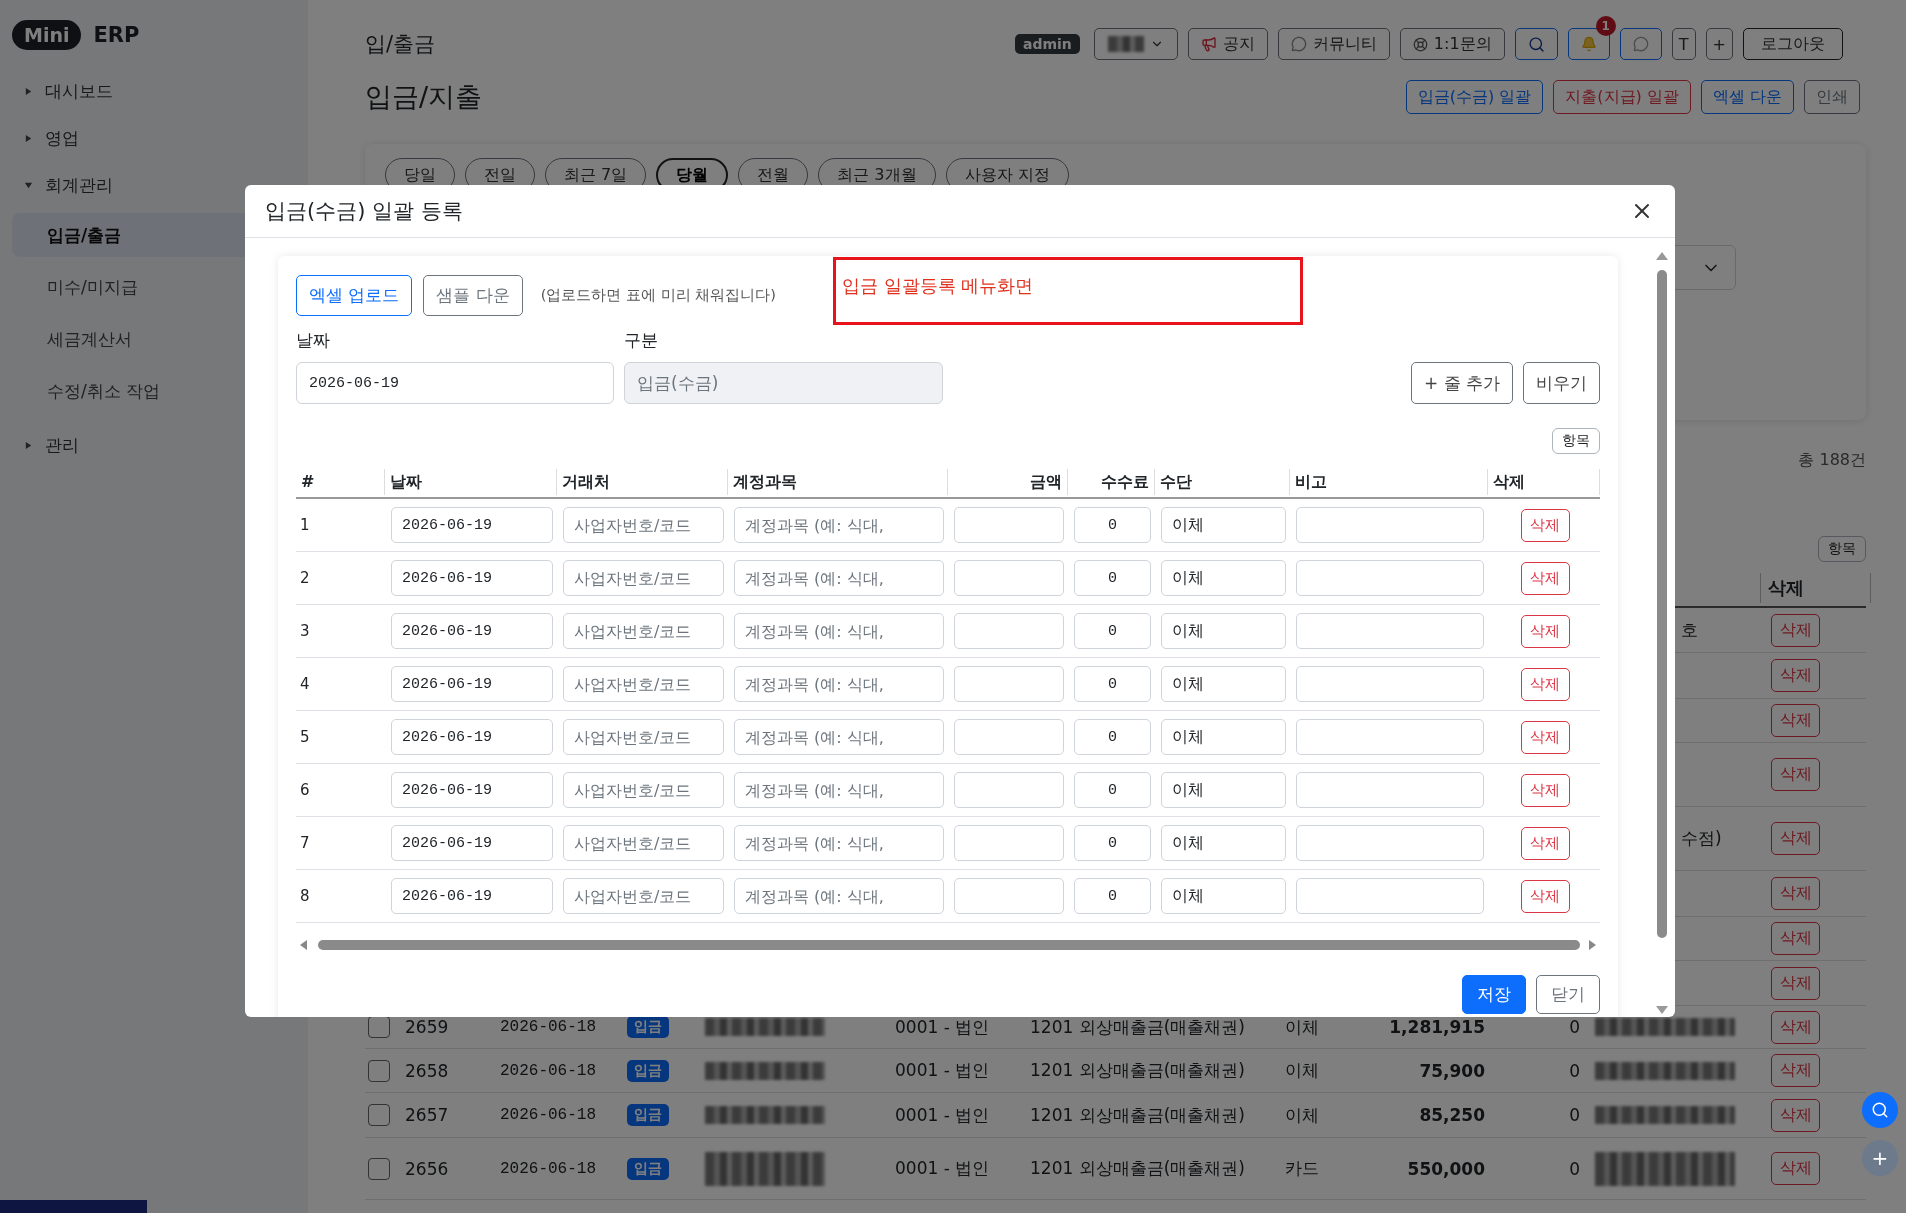 This screenshot has height=1213, width=1906. I want to click on sidebar-item-label: 영업, so click(62, 138).